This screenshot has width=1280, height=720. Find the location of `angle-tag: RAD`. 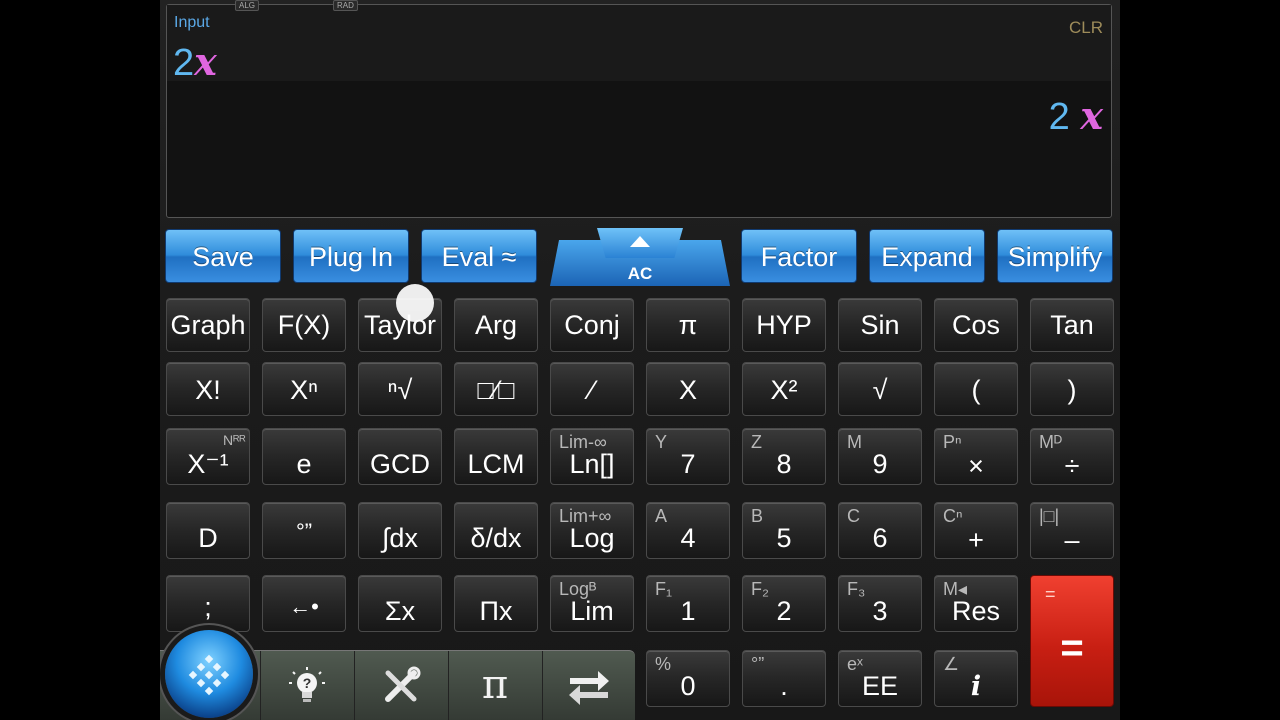

angle-tag: RAD is located at coordinates (345, 5).